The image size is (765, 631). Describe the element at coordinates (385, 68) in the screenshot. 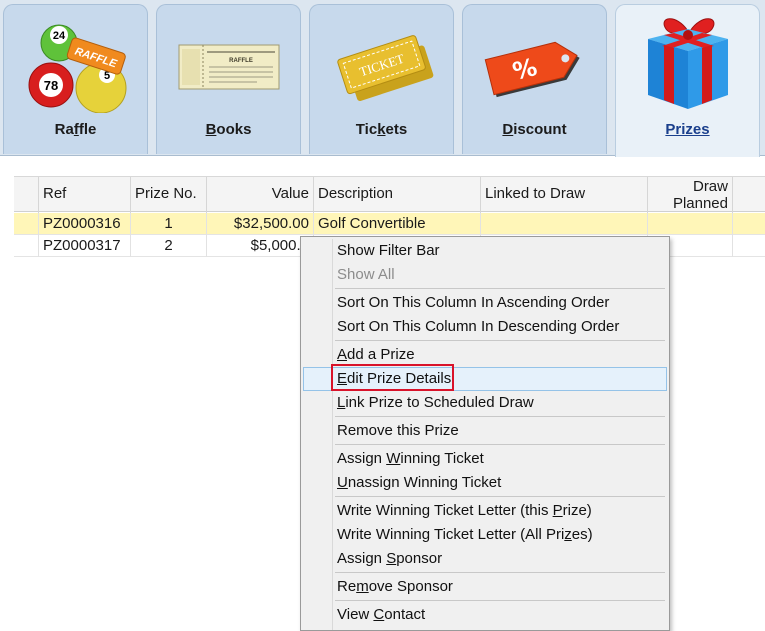

I see `tickets-icon: TICKET` at that location.